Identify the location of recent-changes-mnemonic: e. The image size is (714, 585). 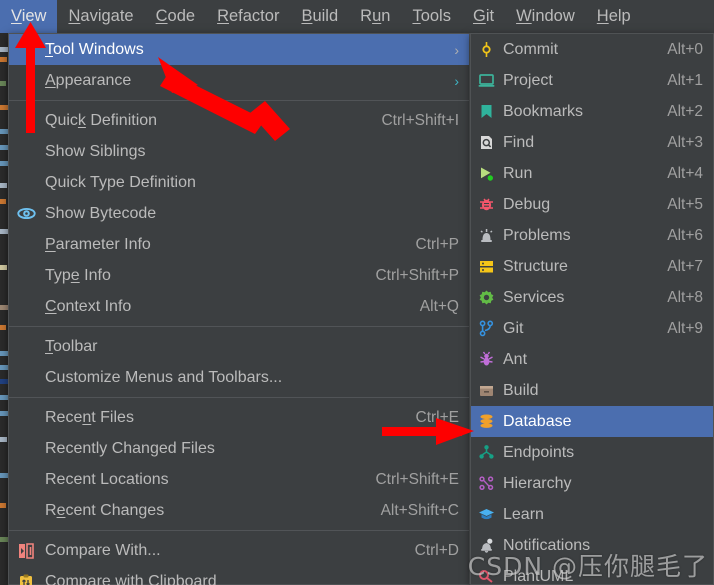
(61, 510).